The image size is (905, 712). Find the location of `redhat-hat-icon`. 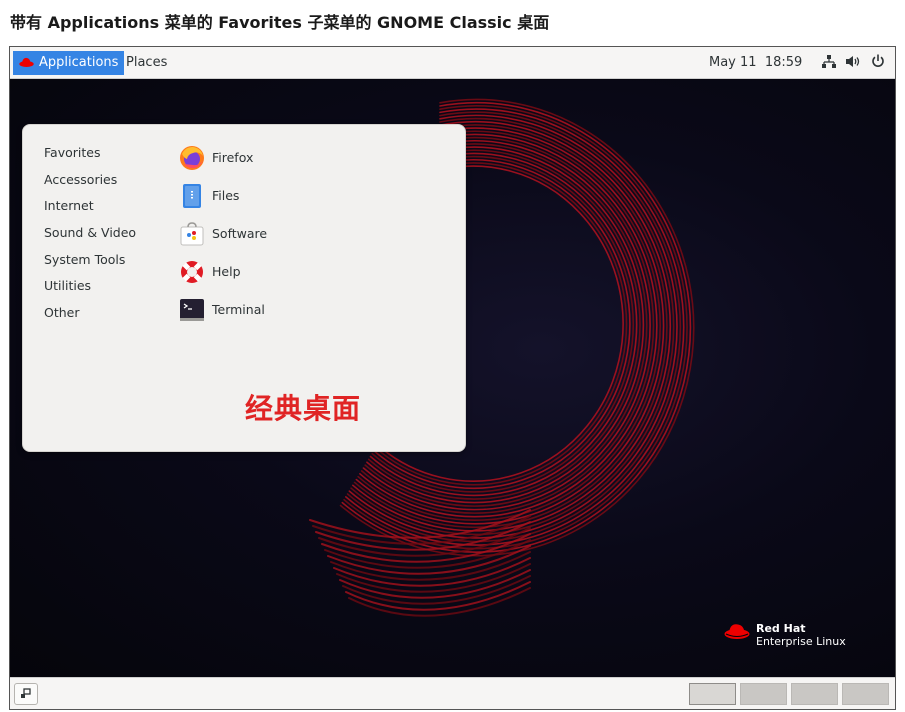

redhat-hat-icon is located at coordinates (737, 631).